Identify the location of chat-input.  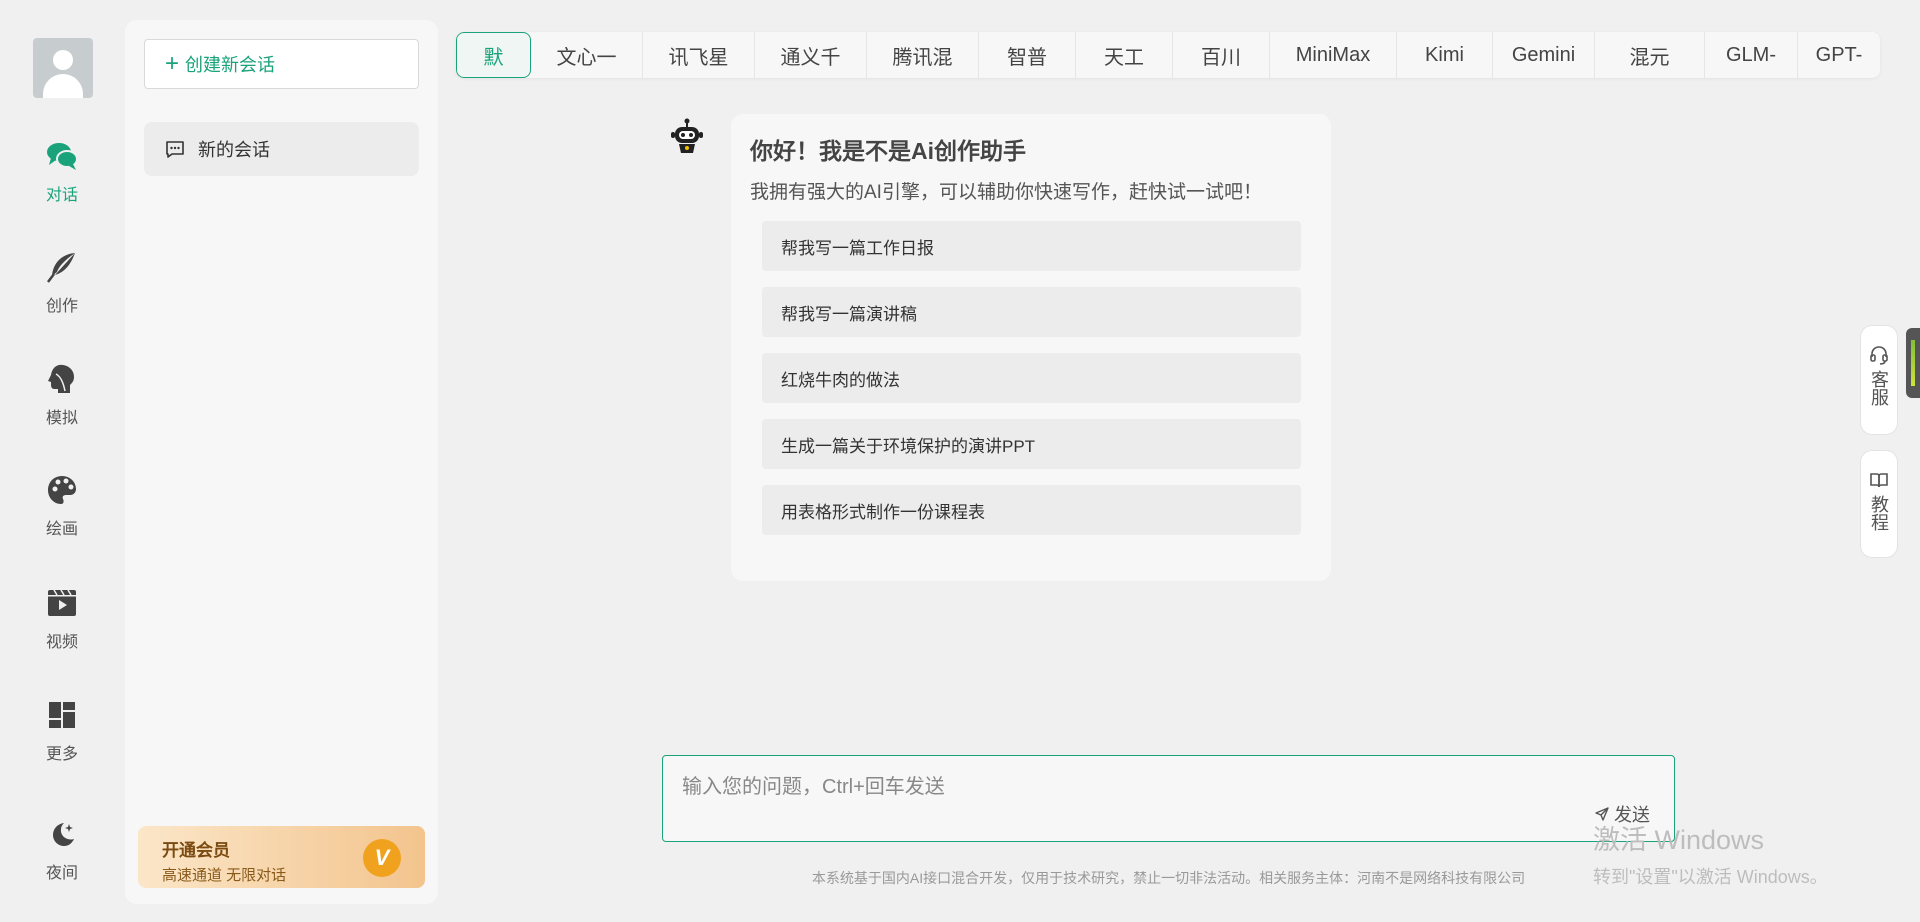
(1168, 798).